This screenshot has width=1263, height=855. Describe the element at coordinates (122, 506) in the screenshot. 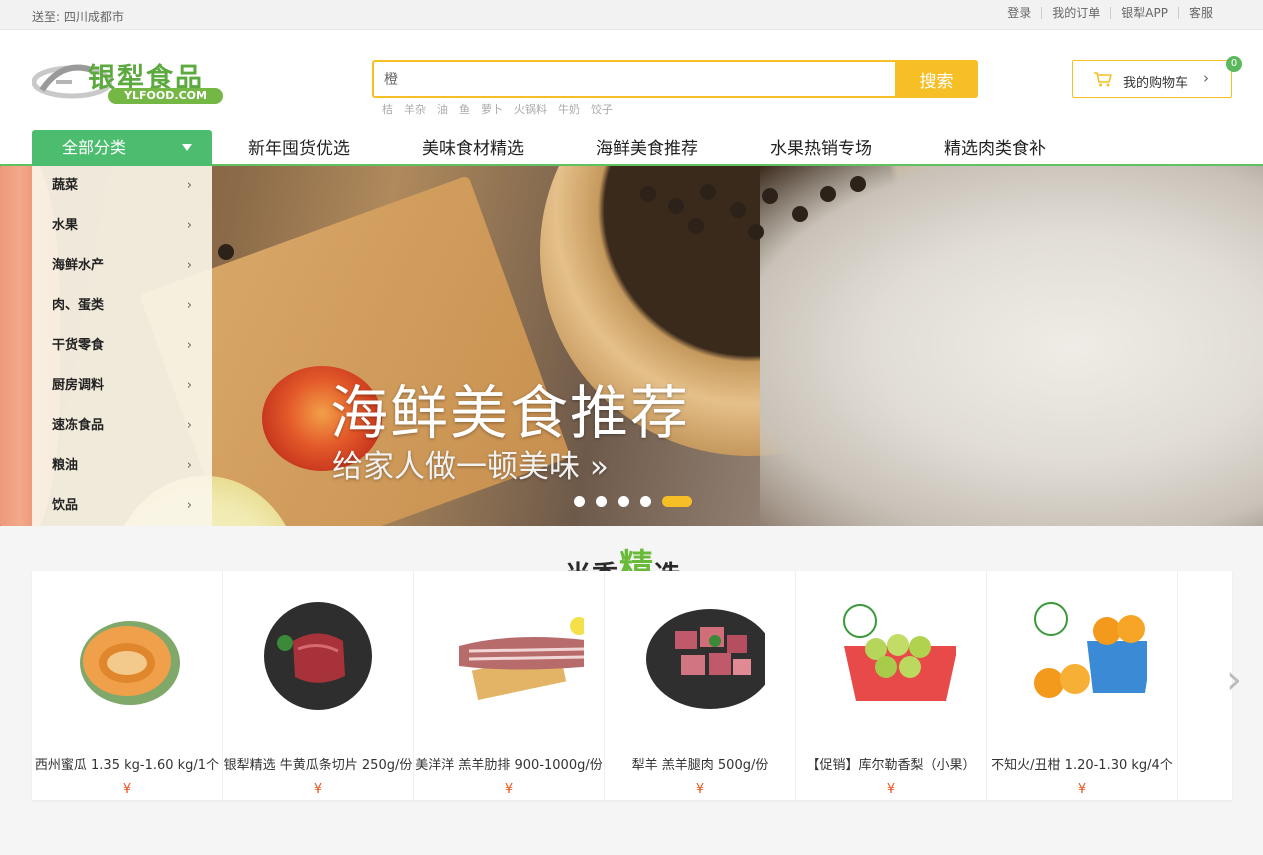

I see `category-item-drinks: 饮品 ›` at that location.